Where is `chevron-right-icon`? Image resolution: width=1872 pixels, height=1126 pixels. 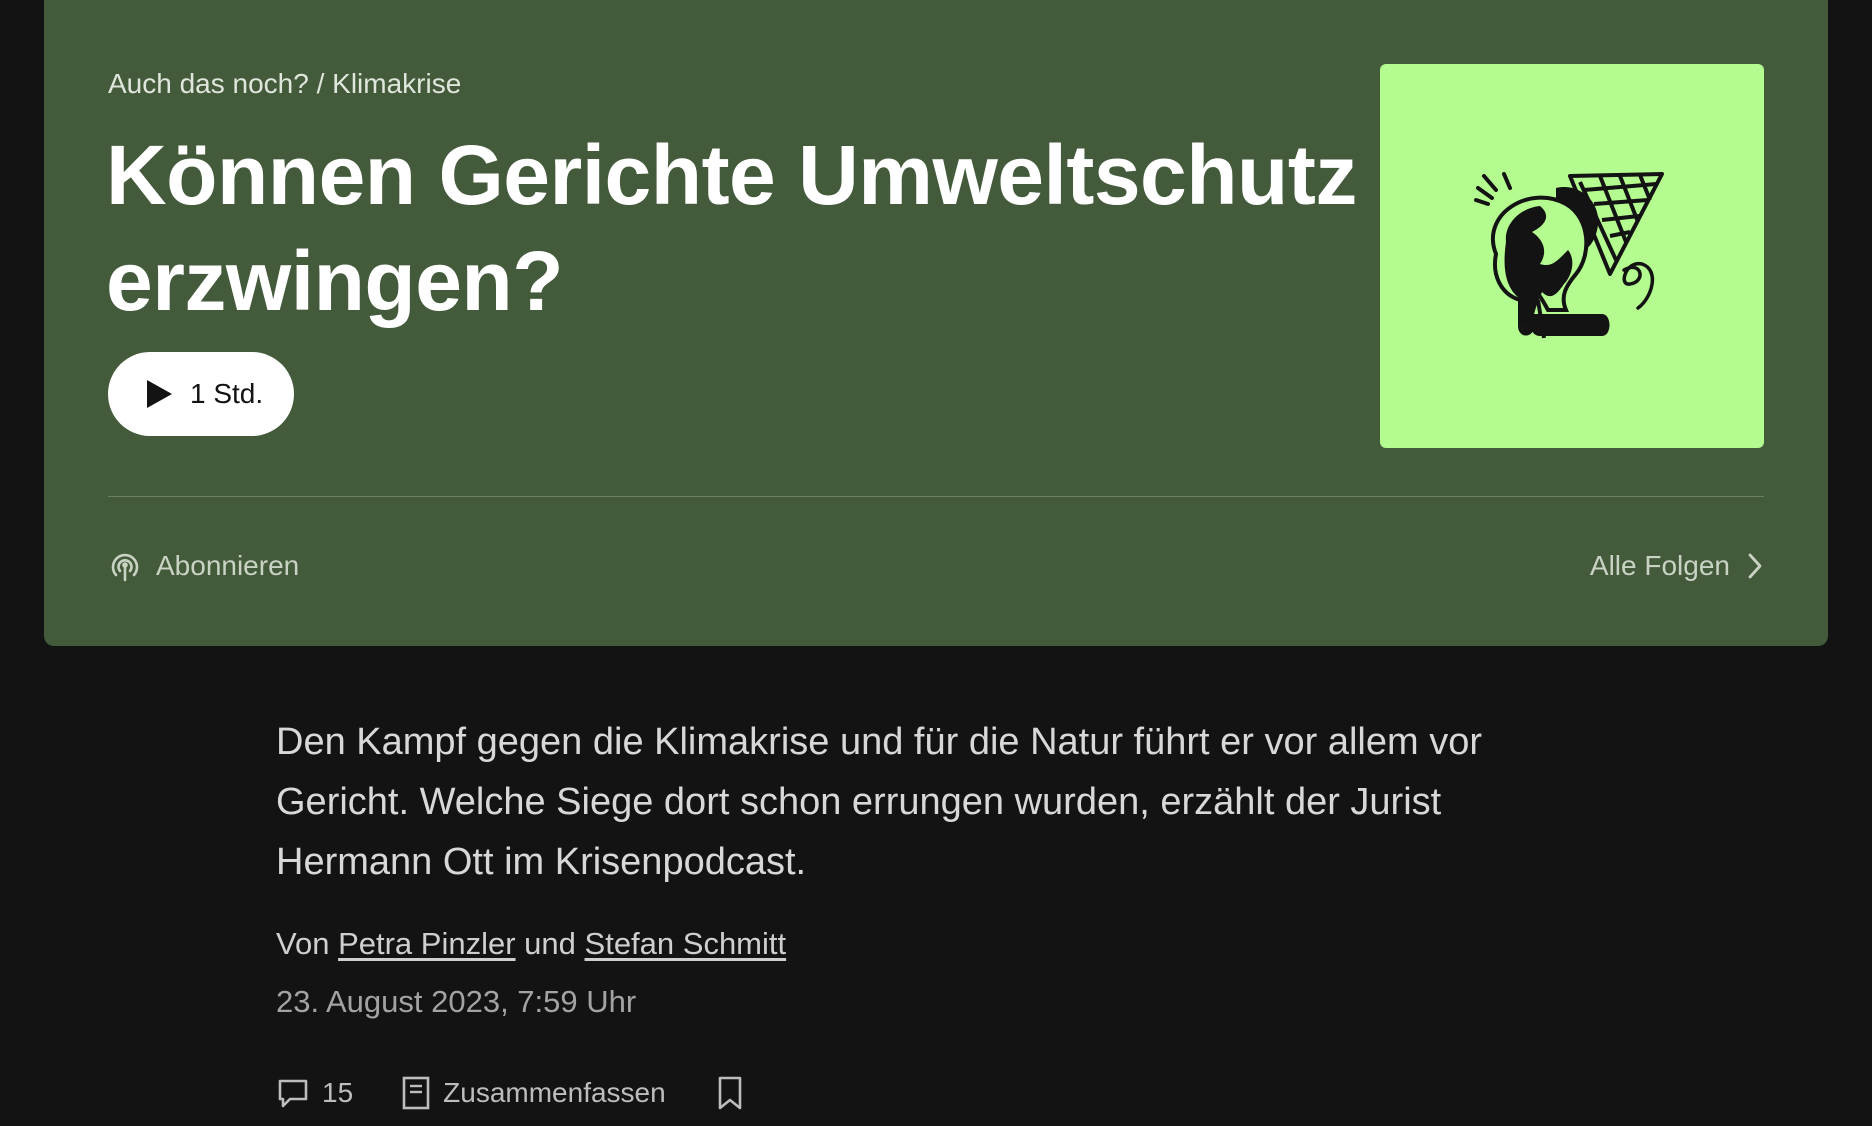
chevron-right-icon is located at coordinates (1755, 566).